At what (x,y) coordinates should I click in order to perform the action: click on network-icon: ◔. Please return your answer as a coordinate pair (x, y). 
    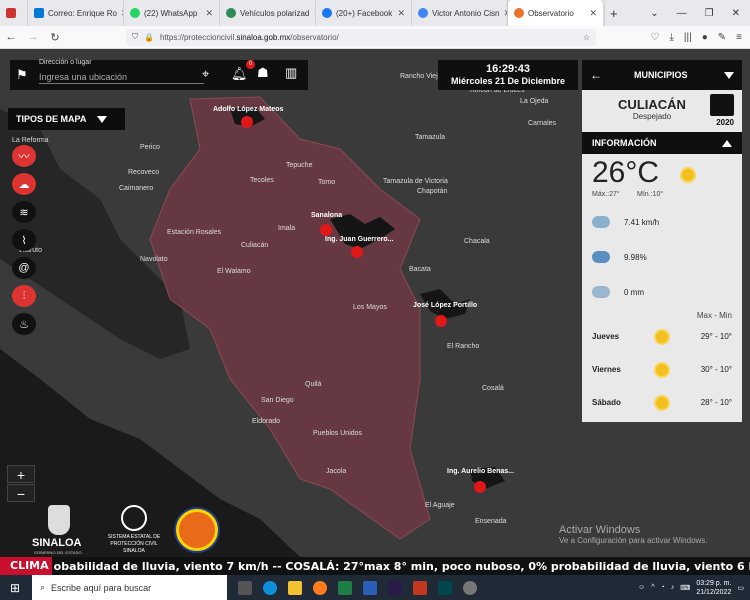
    Looking at the image, I should click on (662, 587).